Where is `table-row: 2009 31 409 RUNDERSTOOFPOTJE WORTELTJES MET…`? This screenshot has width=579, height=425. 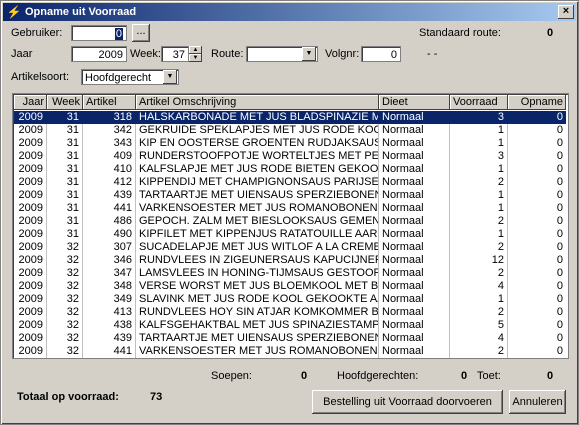 table-row: 2009 31 409 RUNDERSTOOFPOTJE WORTELTJES MET… is located at coordinates (290, 156).